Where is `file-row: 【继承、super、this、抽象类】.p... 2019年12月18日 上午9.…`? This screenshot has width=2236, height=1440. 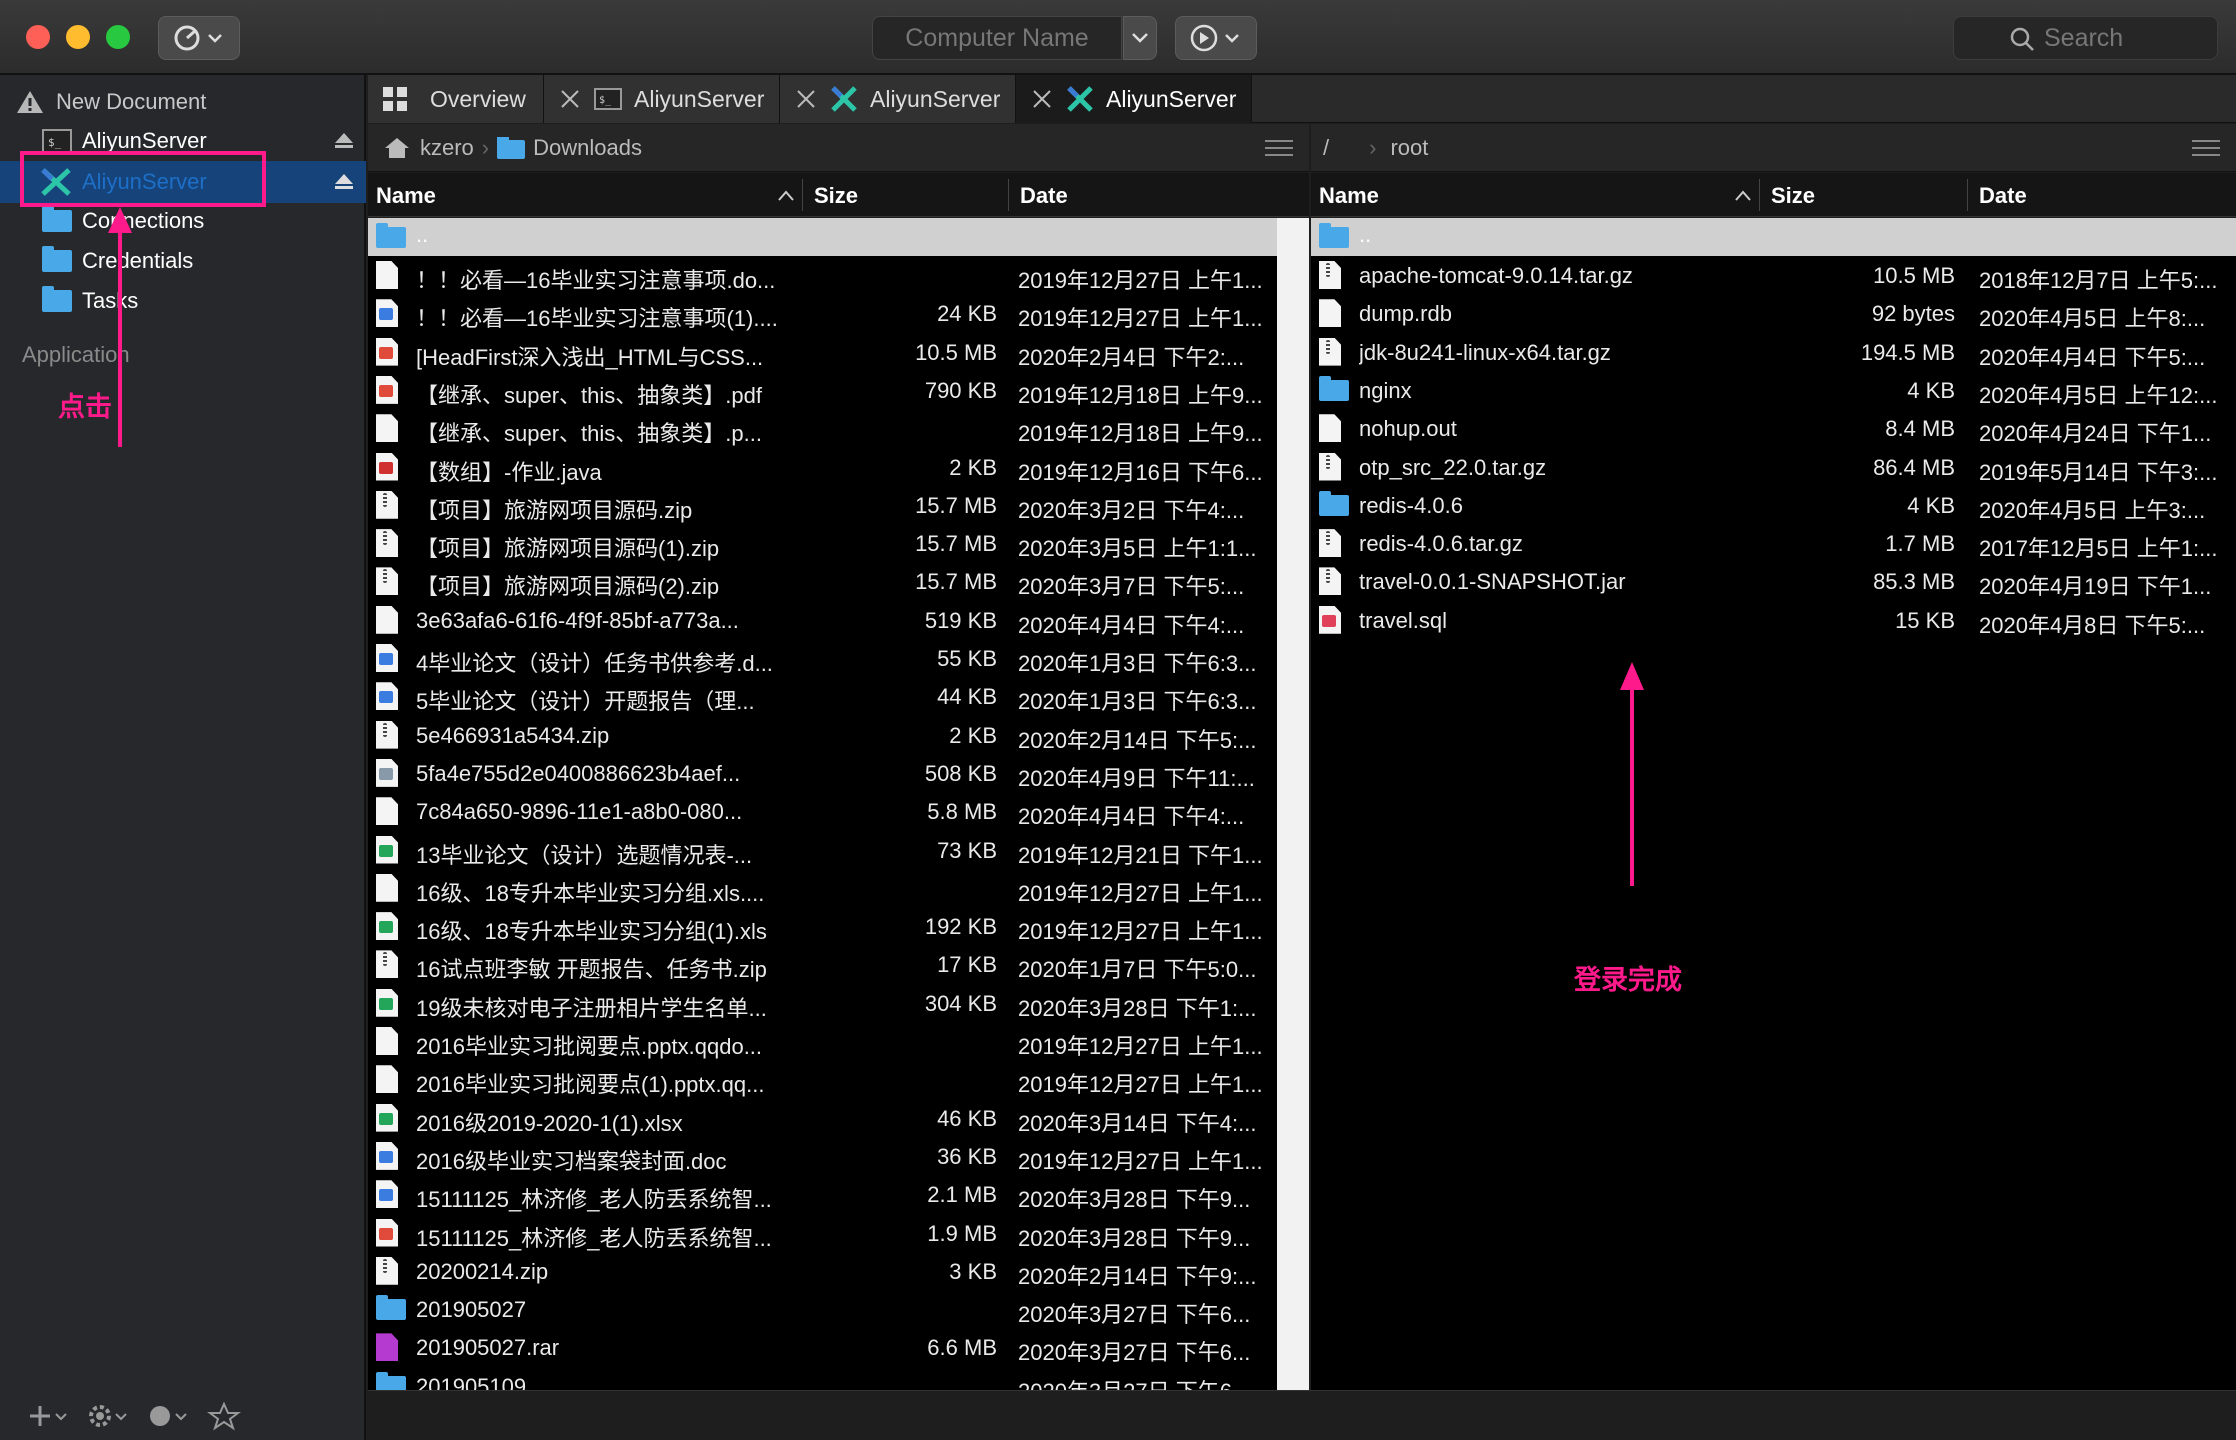 file-row: 【继承、super、this、抽象类】.p... 2019年12月18日 上午9.… is located at coordinates (822, 428).